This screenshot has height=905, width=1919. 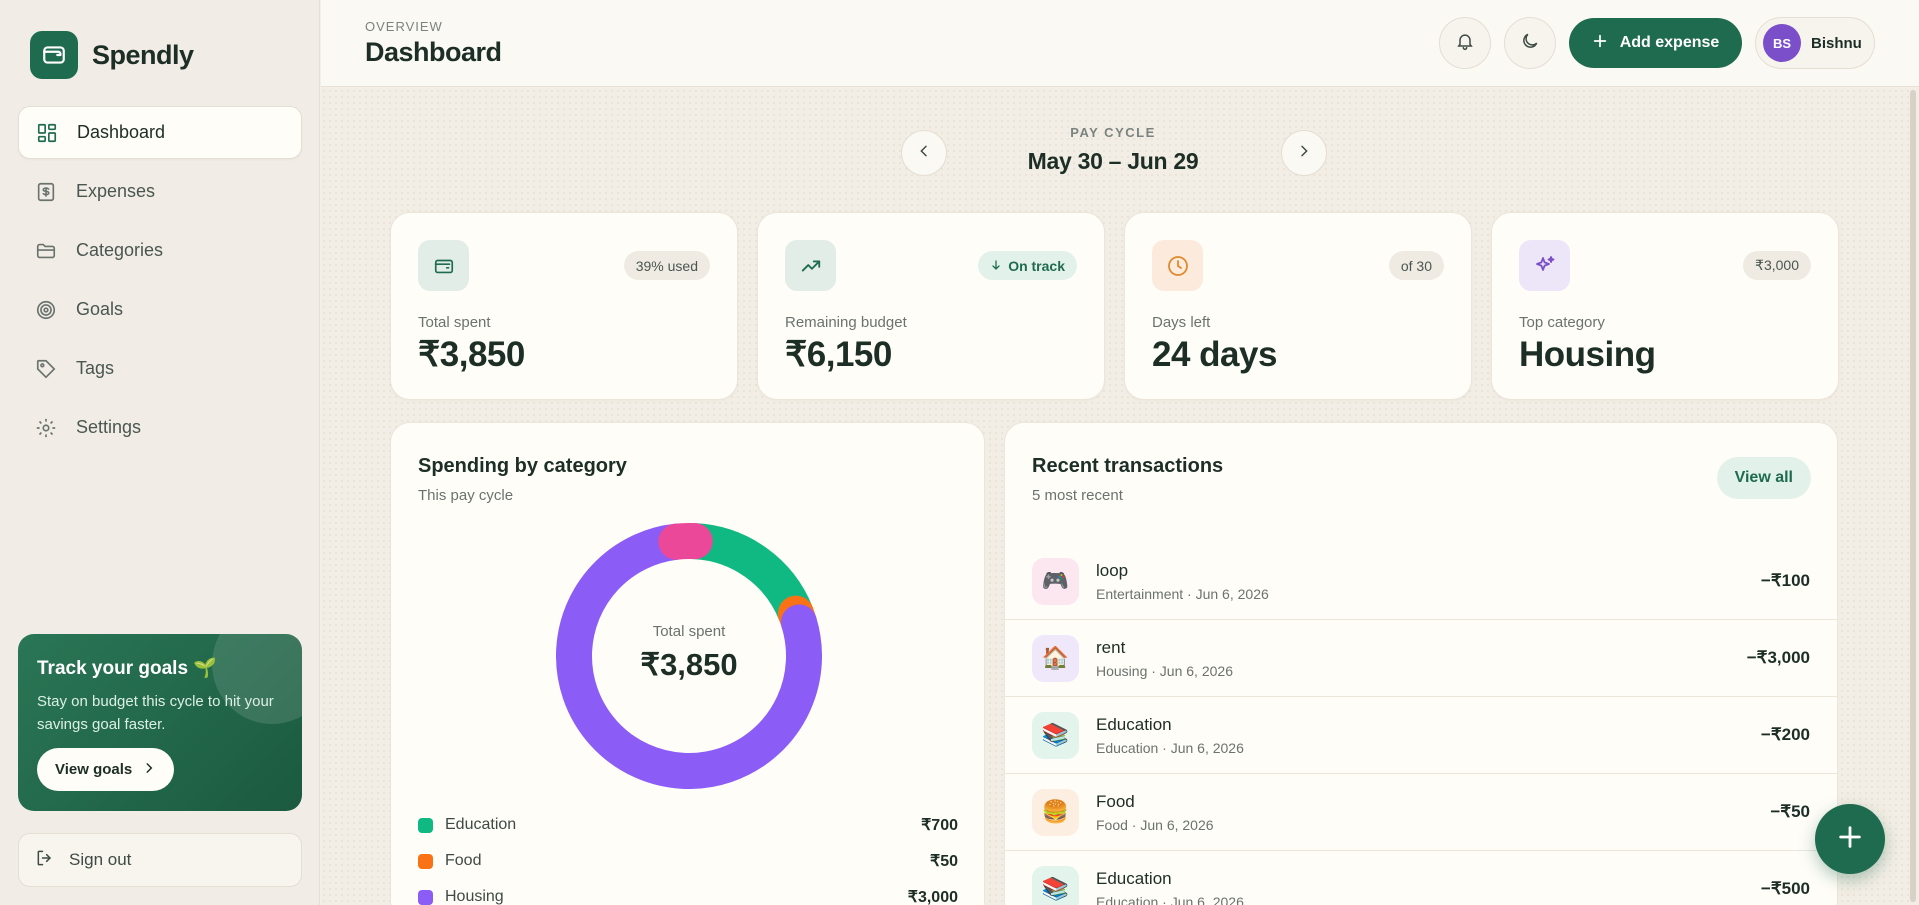 I want to click on sidebar-item-categories: Categories, so click(x=160, y=250).